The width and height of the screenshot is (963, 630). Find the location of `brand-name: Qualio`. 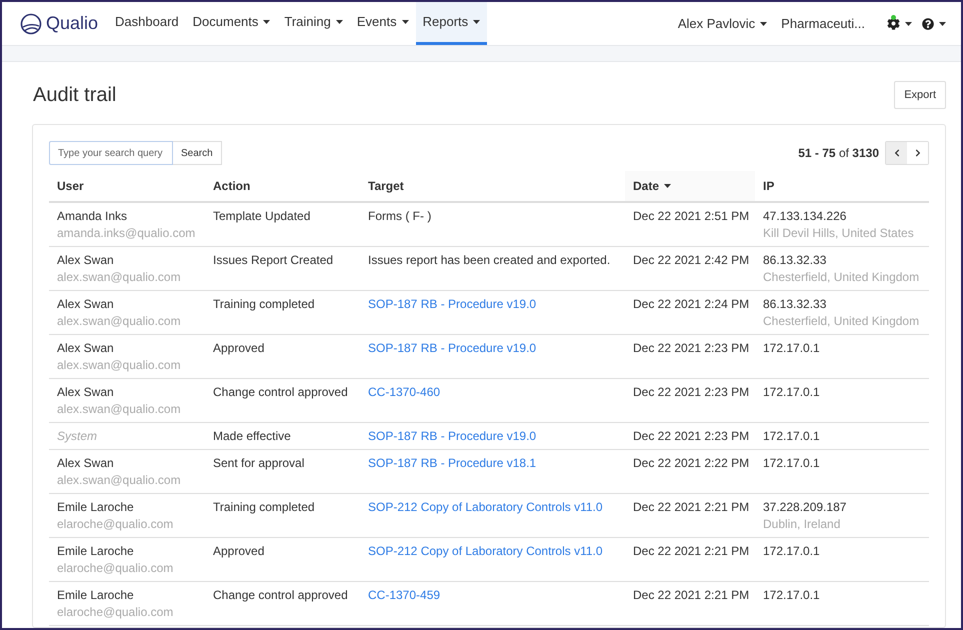

brand-name: Qualio is located at coordinates (72, 23).